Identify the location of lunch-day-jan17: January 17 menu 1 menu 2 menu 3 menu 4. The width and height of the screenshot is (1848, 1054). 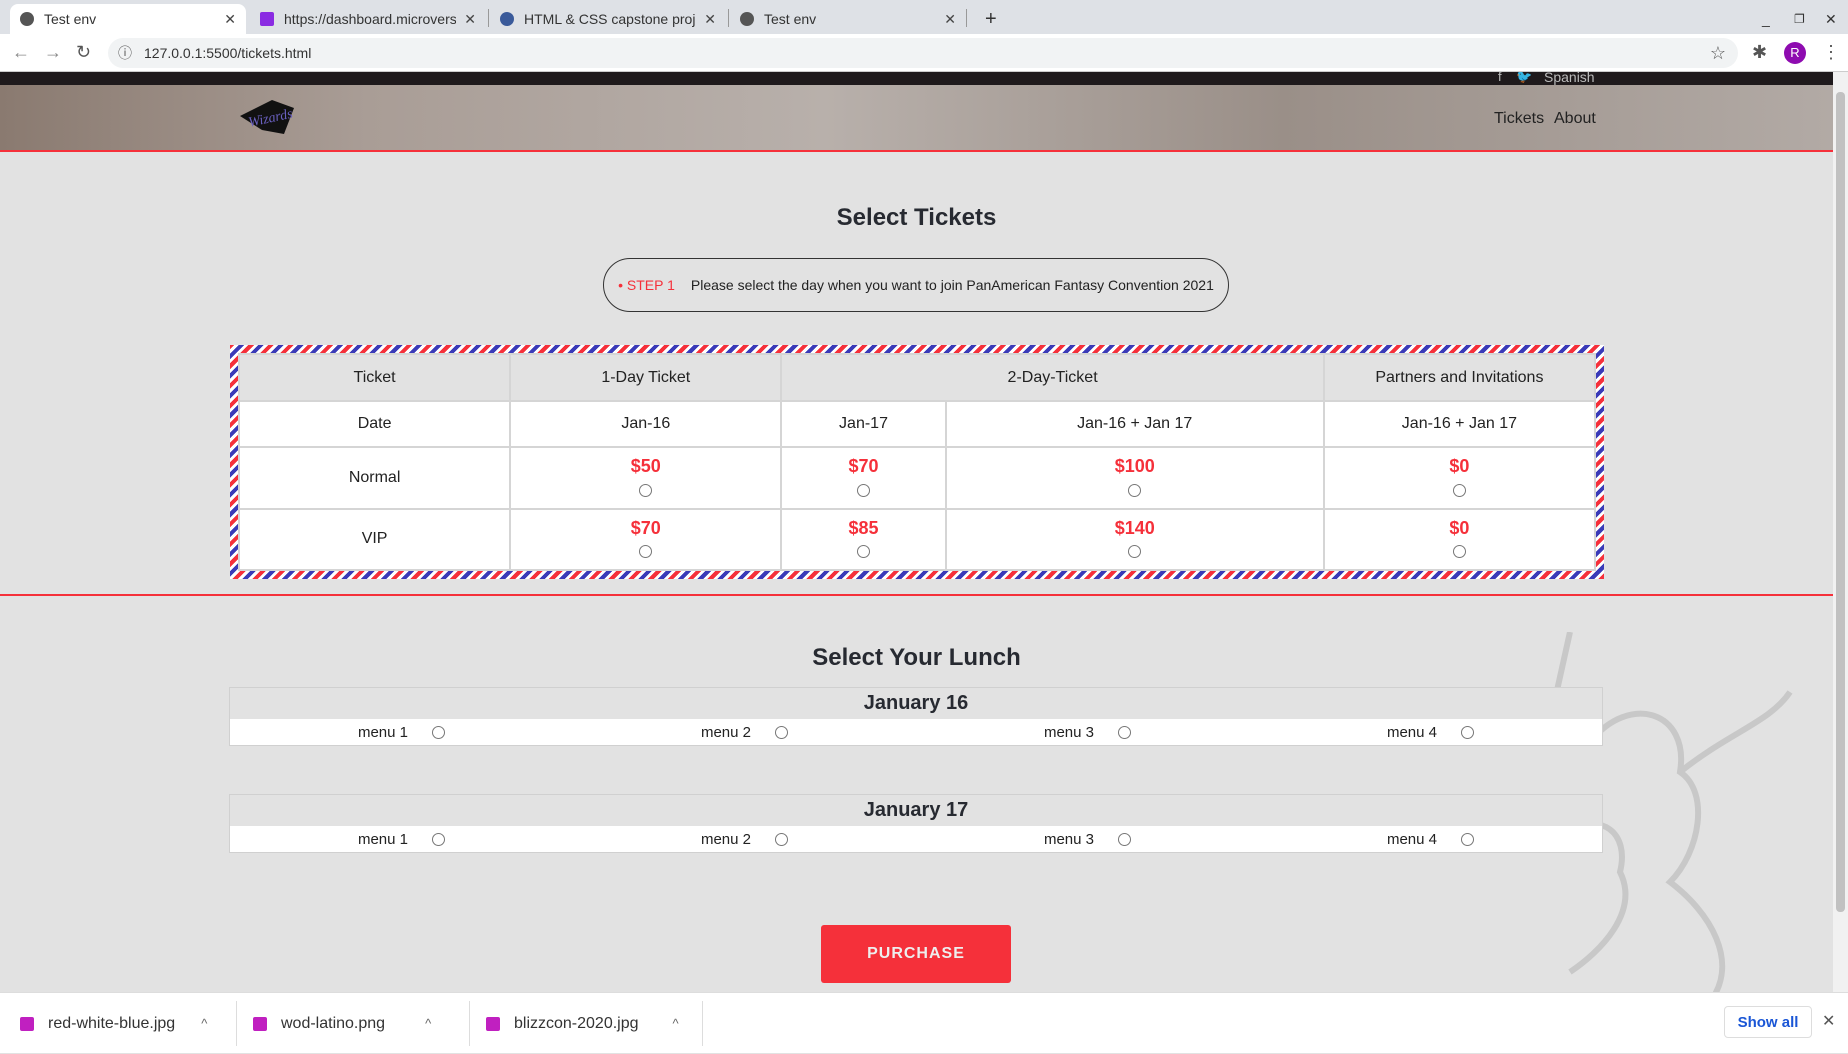
(916, 823).